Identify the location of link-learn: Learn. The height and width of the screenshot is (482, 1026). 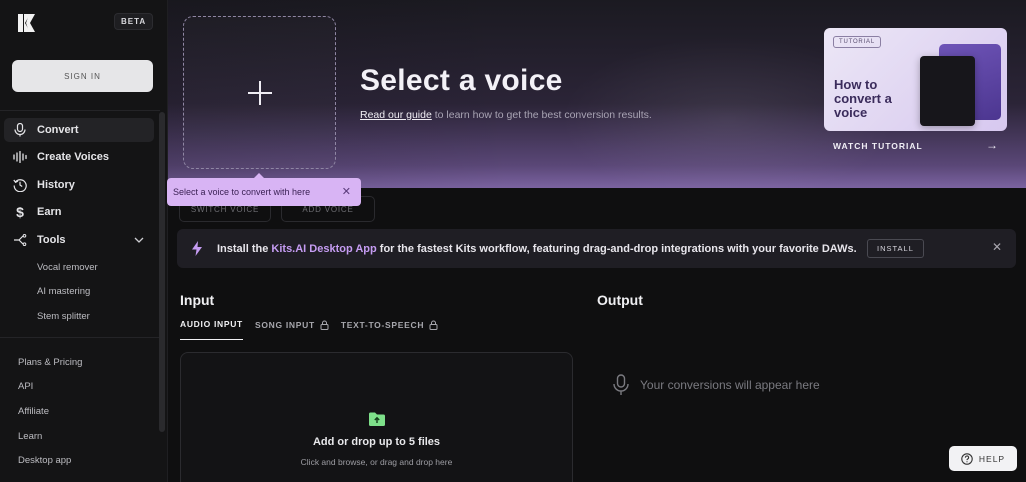
(50, 436).